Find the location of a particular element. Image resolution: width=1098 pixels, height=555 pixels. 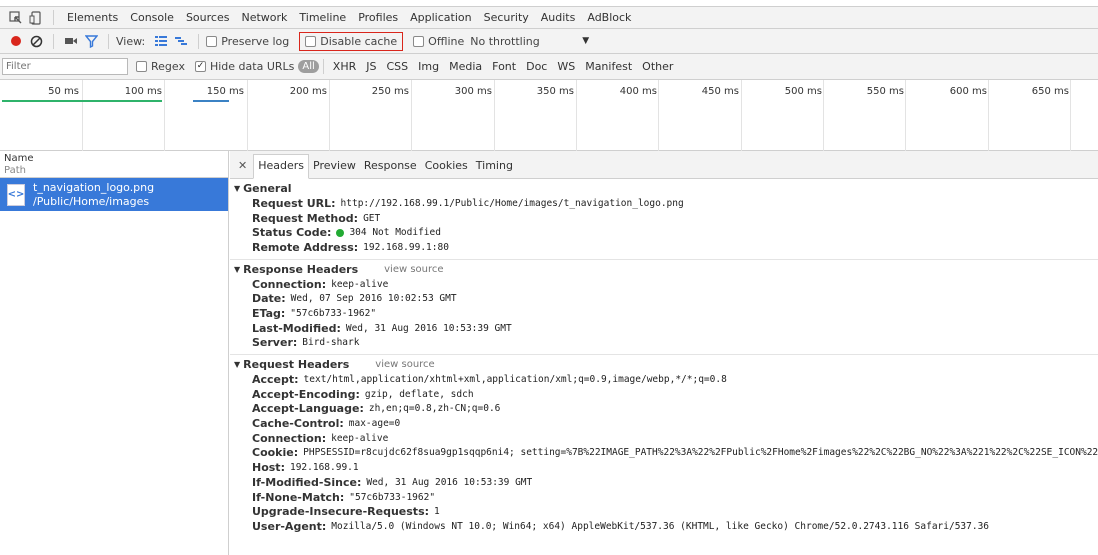

type-filter-xhr: XHR is located at coordinates (344, 66).